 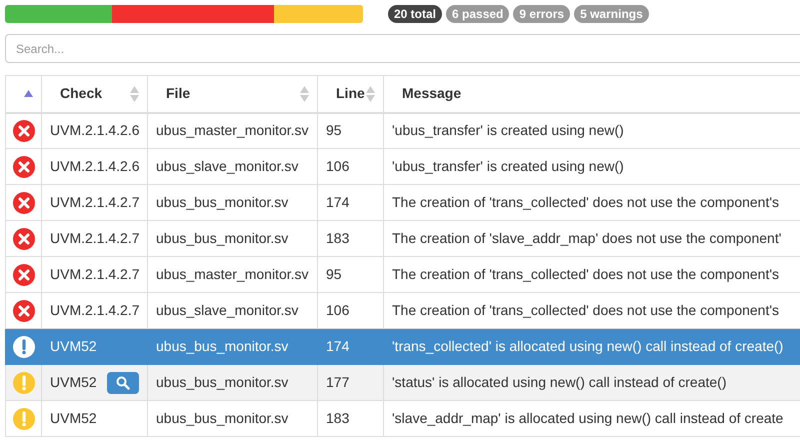 I want to click on message-text: 'status' is allocated using new() call instead of create(), so click(x=559, y=382).